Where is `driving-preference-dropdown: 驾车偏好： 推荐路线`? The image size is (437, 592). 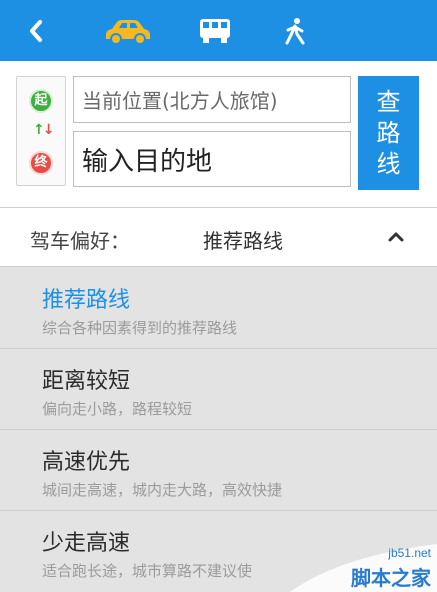 driving-preference-dropdown: 驾车偏好： 推荐路线 is located at coordinates (218, 237).